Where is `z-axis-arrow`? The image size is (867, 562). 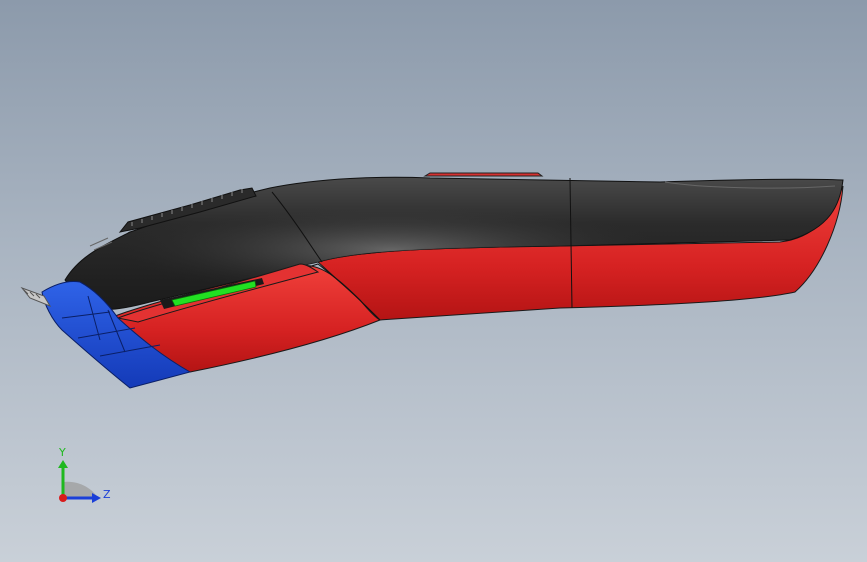 z-axis-arrow is located at coordinates (96, 498).